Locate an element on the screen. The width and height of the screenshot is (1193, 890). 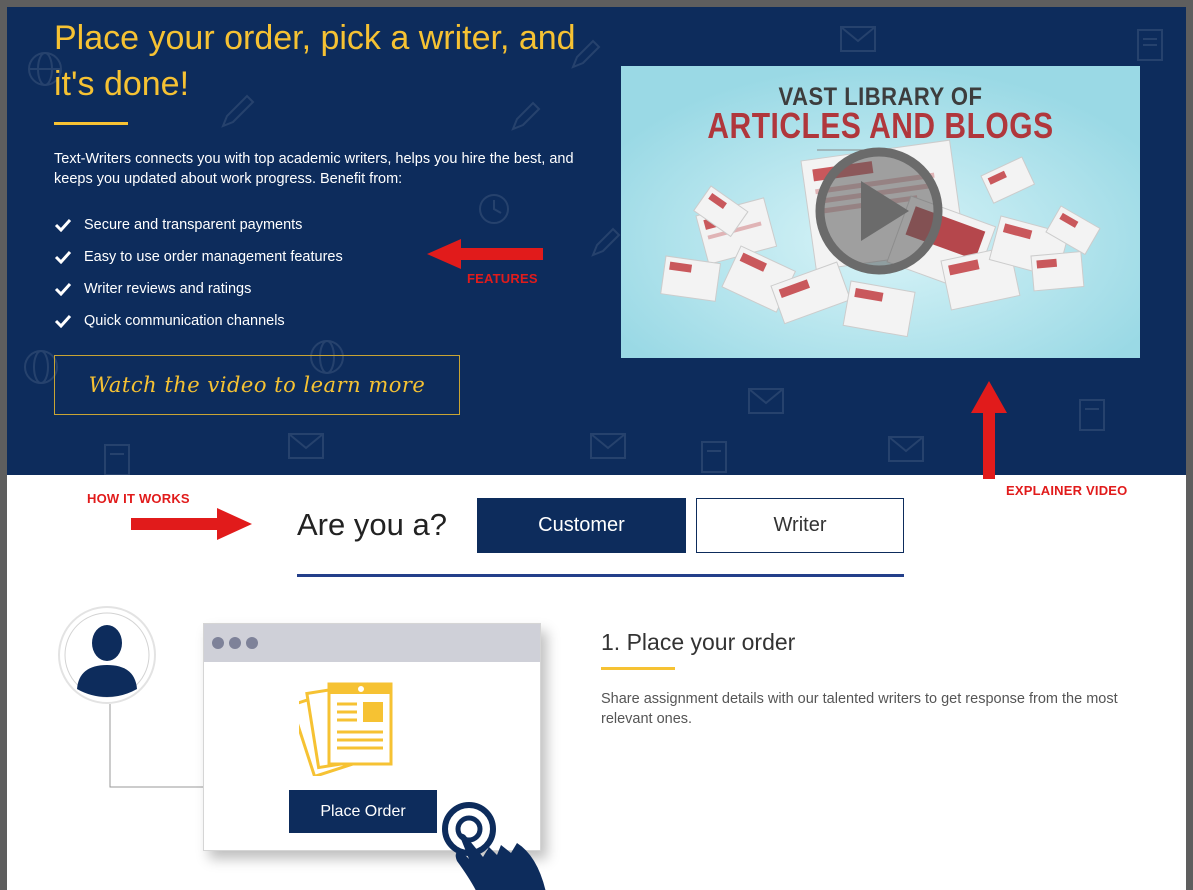
feature-label: Secure and transparent payments is located at coordinates (193, 225).